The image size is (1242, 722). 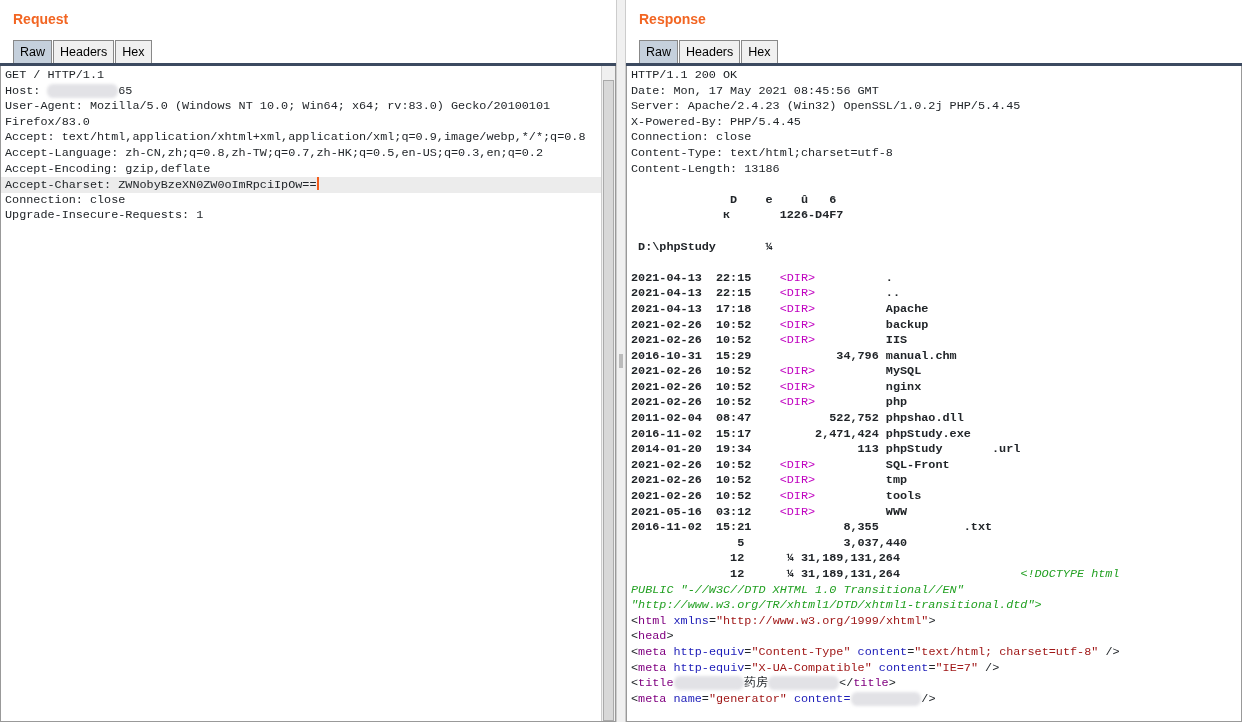 I want to click on tag-name: head, so click(x=652, y=636).